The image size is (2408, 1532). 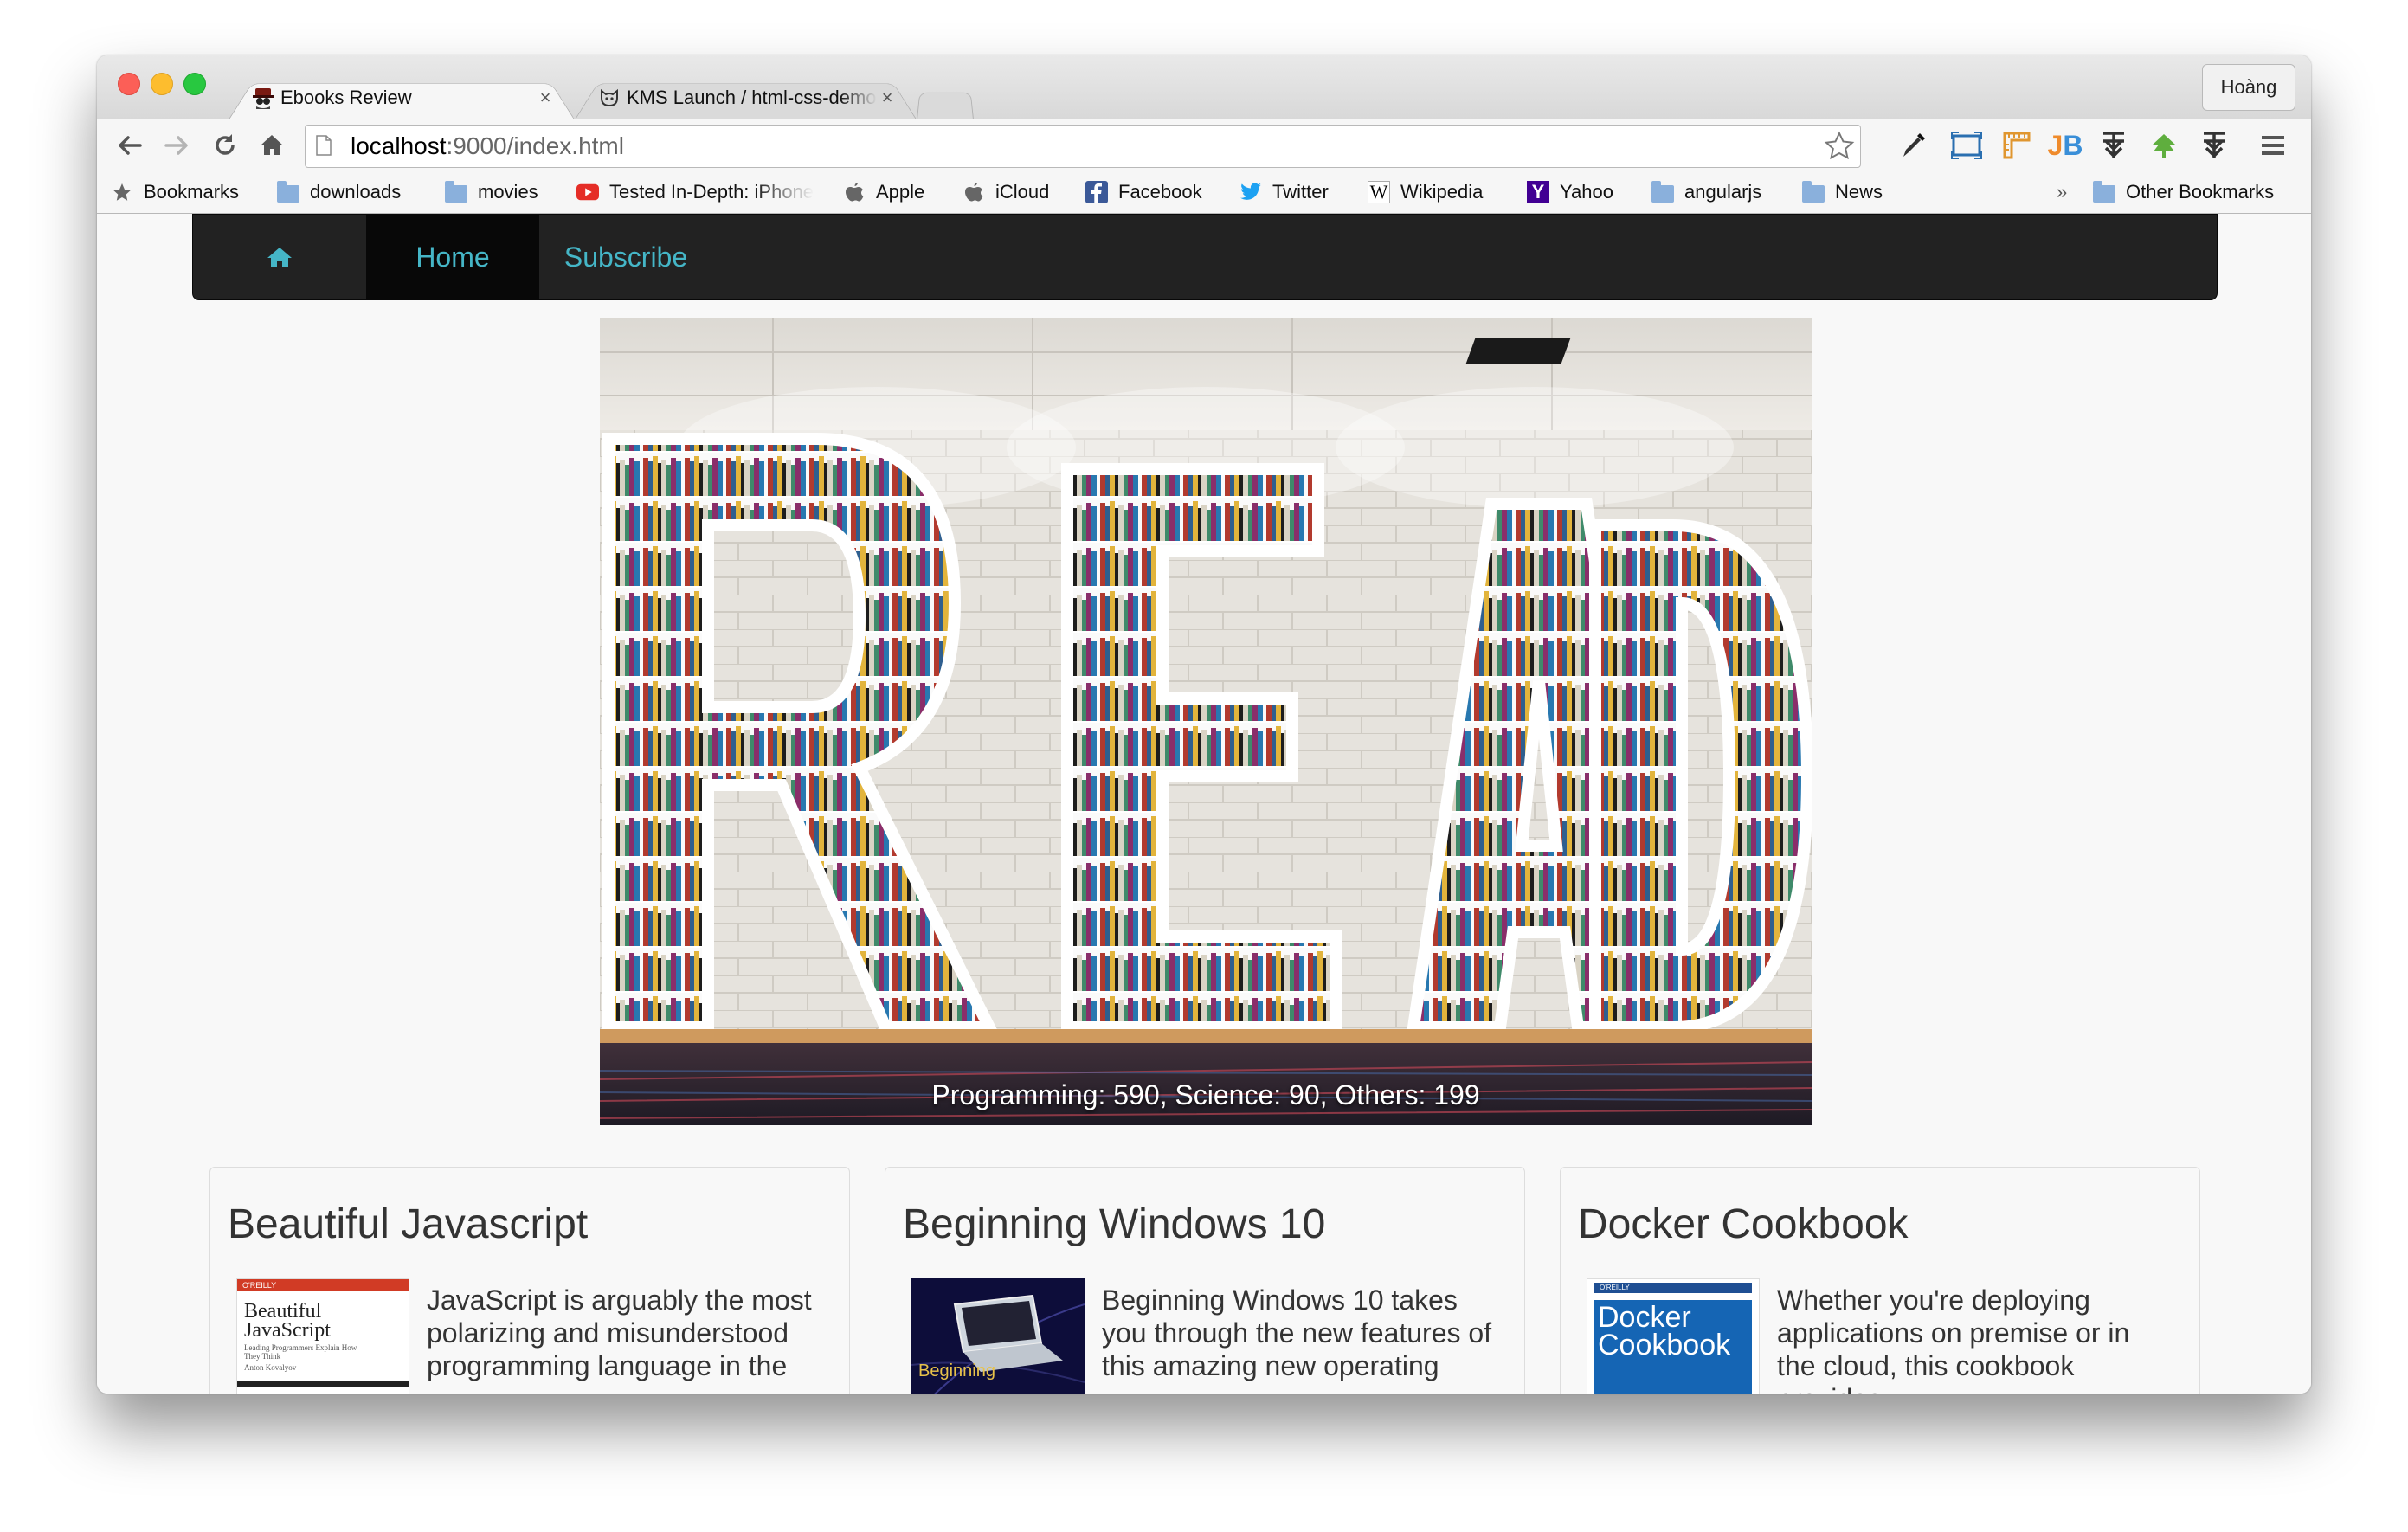 I want to click on browser-toolbar: localhost:9000/index.html JB, so click(x=1204, y=145).